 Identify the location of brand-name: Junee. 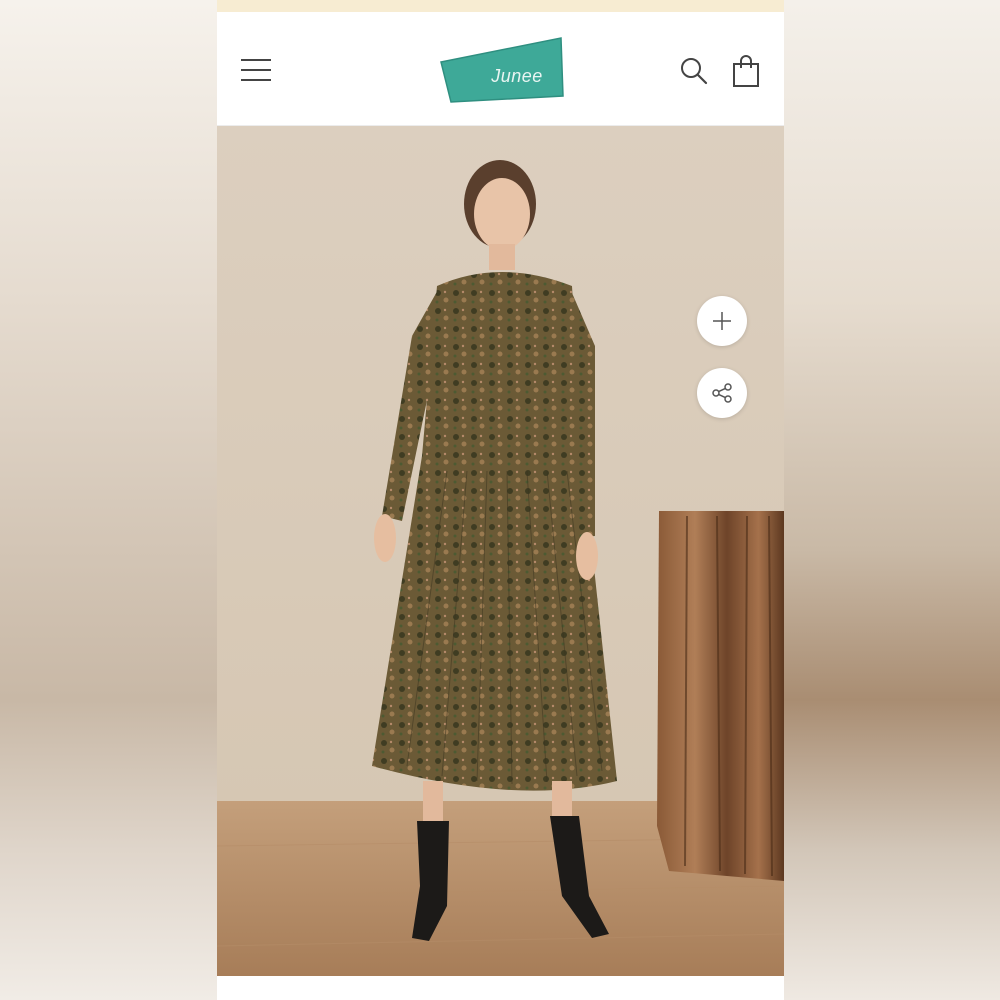
(517, 76).